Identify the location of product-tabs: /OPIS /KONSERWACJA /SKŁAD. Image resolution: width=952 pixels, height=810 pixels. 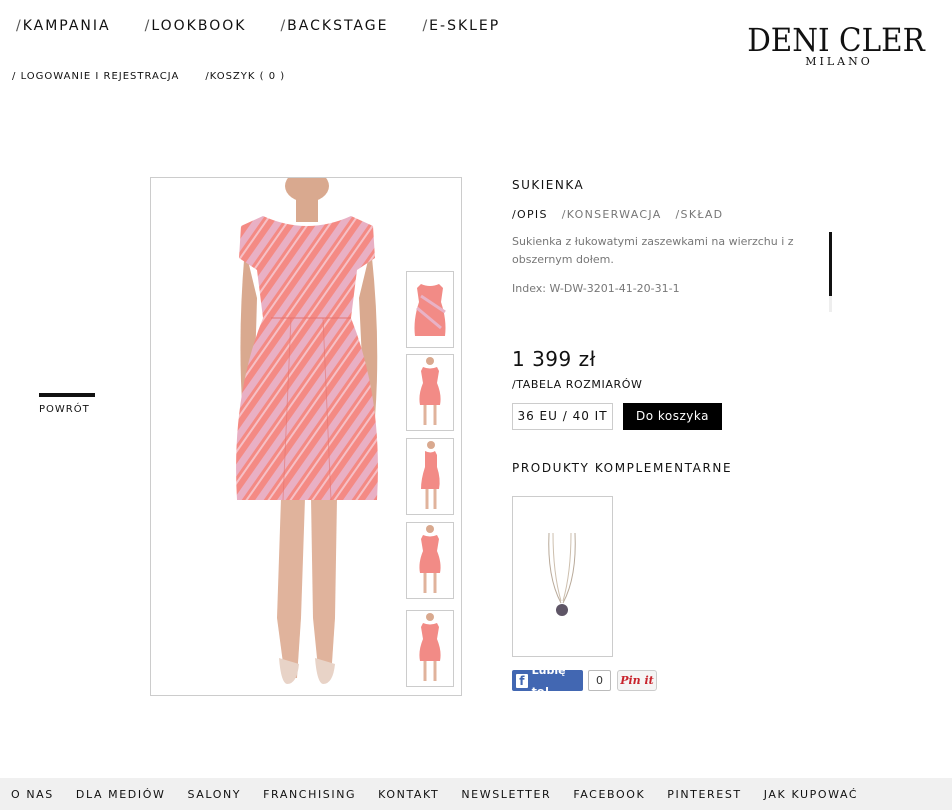
(624, 214).